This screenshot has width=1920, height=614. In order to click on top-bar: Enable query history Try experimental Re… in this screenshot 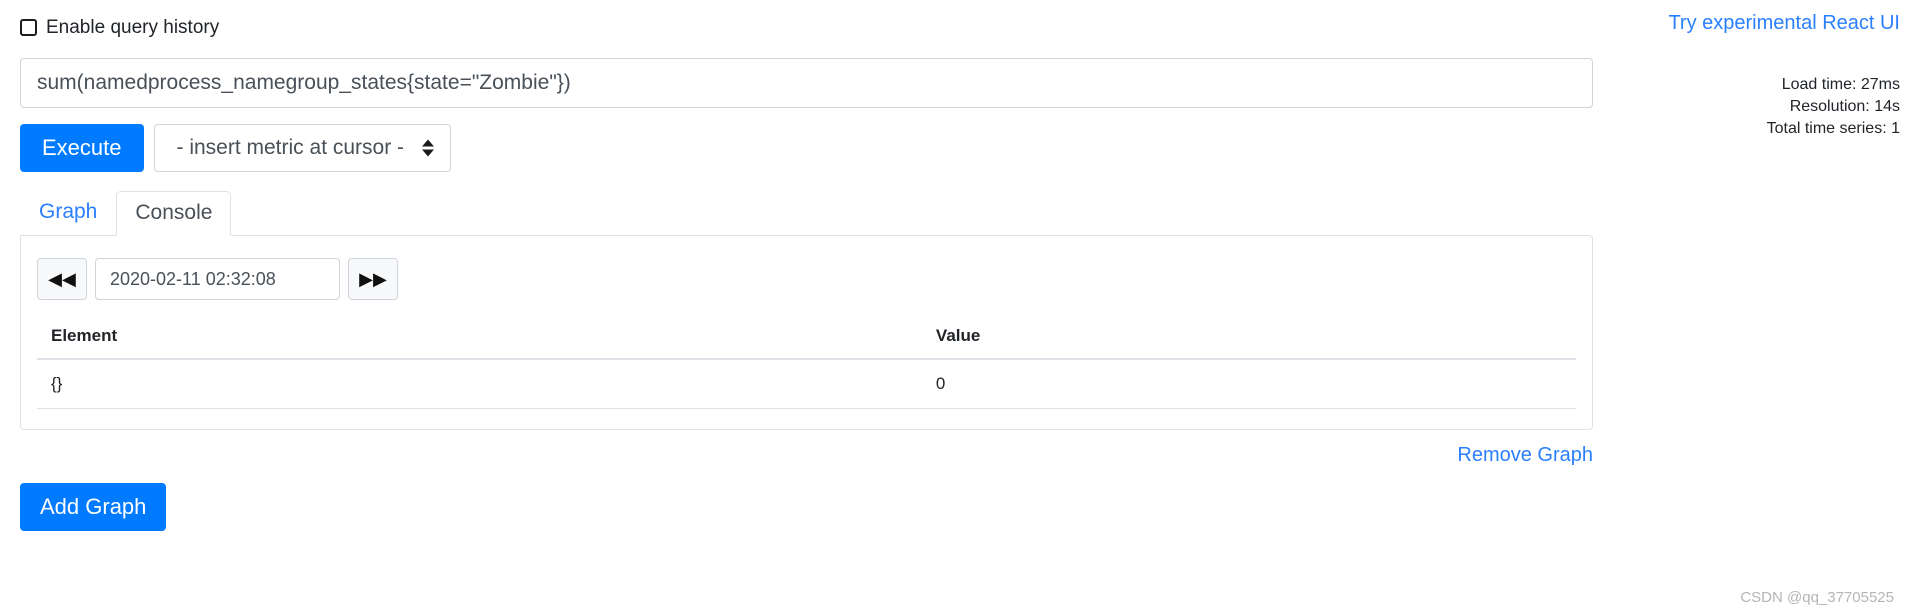, I will do `click(960, 23)`.